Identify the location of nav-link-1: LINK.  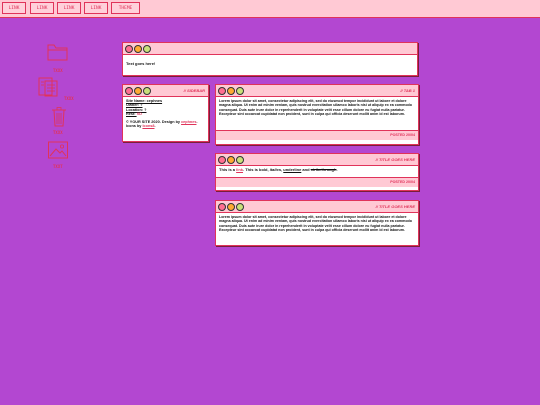
(14, 8).